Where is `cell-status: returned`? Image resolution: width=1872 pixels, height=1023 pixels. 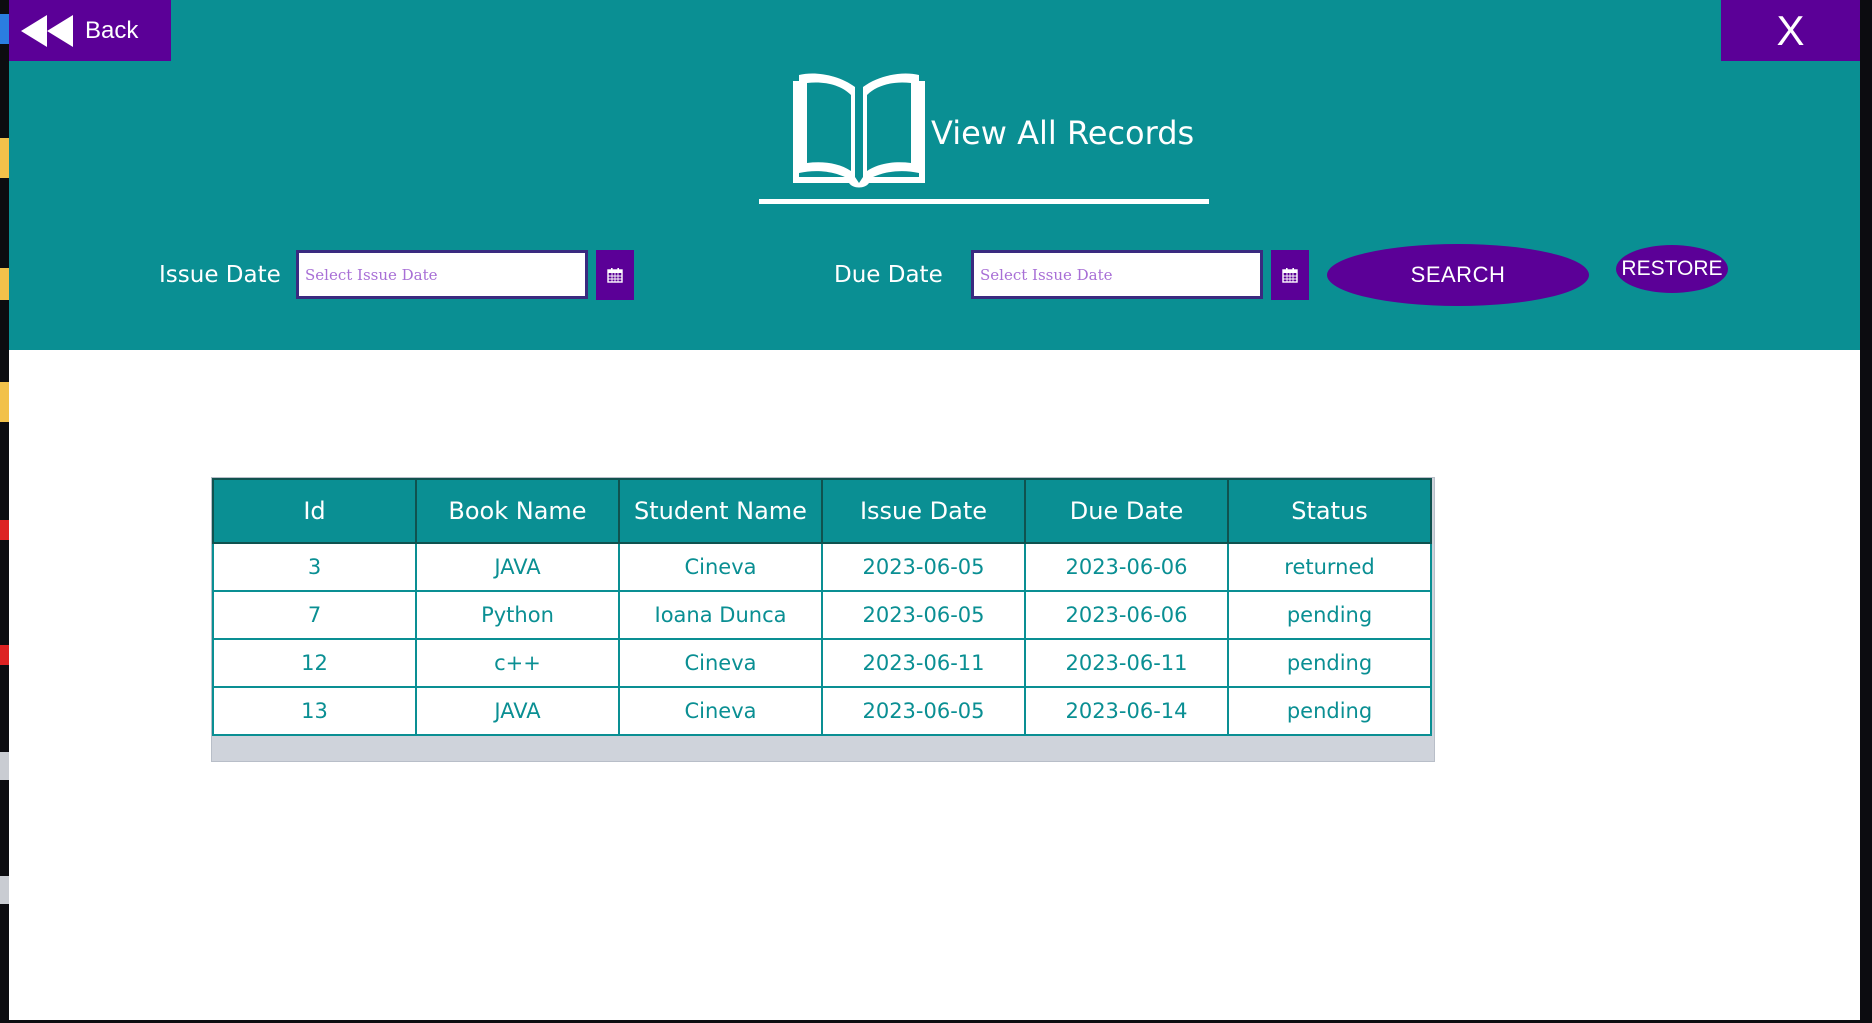
cell-status: returned is located at coordinates (1329, 567).